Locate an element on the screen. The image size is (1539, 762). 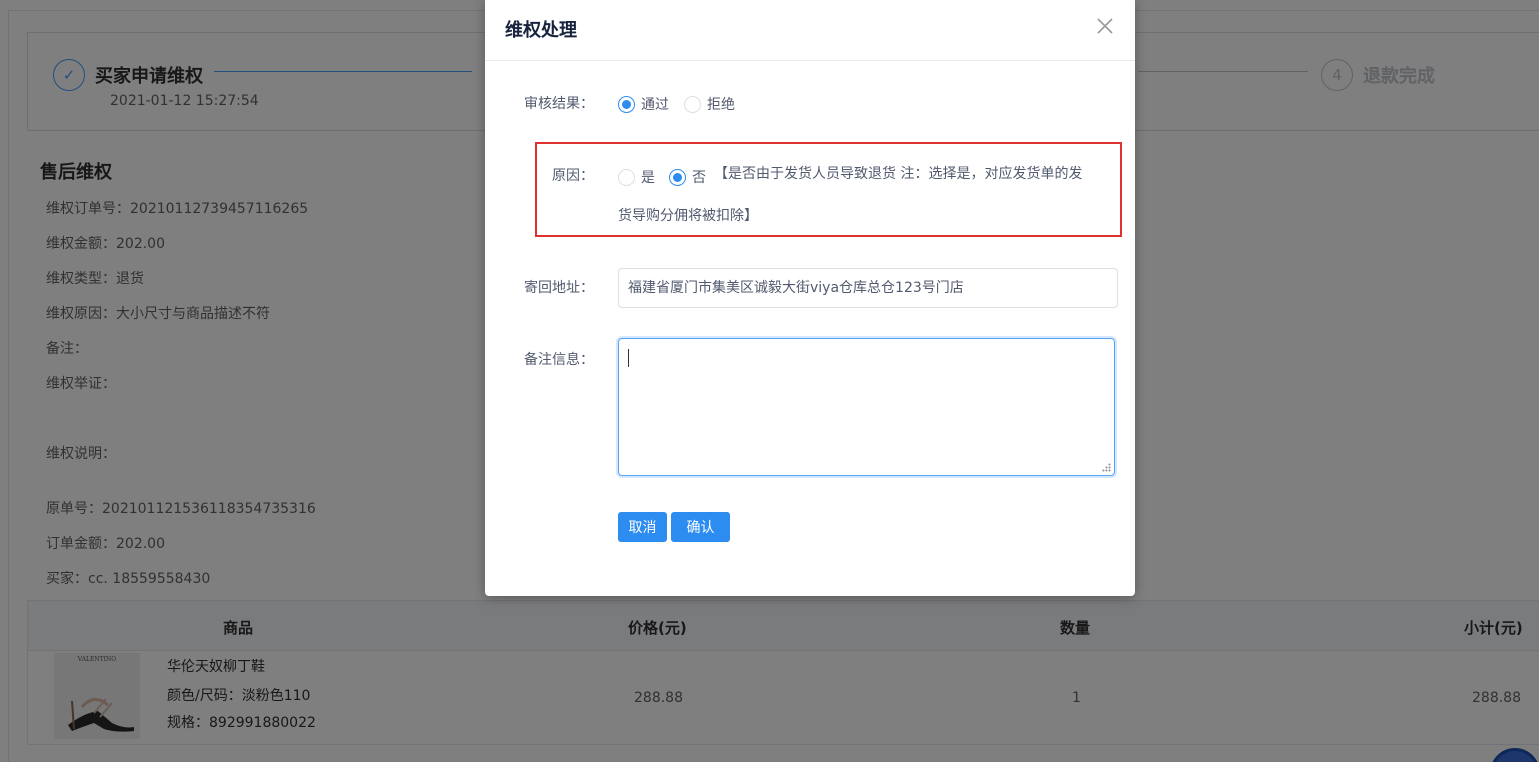
remark-info-label: 备注信息： is located at coordinates (559, 360).